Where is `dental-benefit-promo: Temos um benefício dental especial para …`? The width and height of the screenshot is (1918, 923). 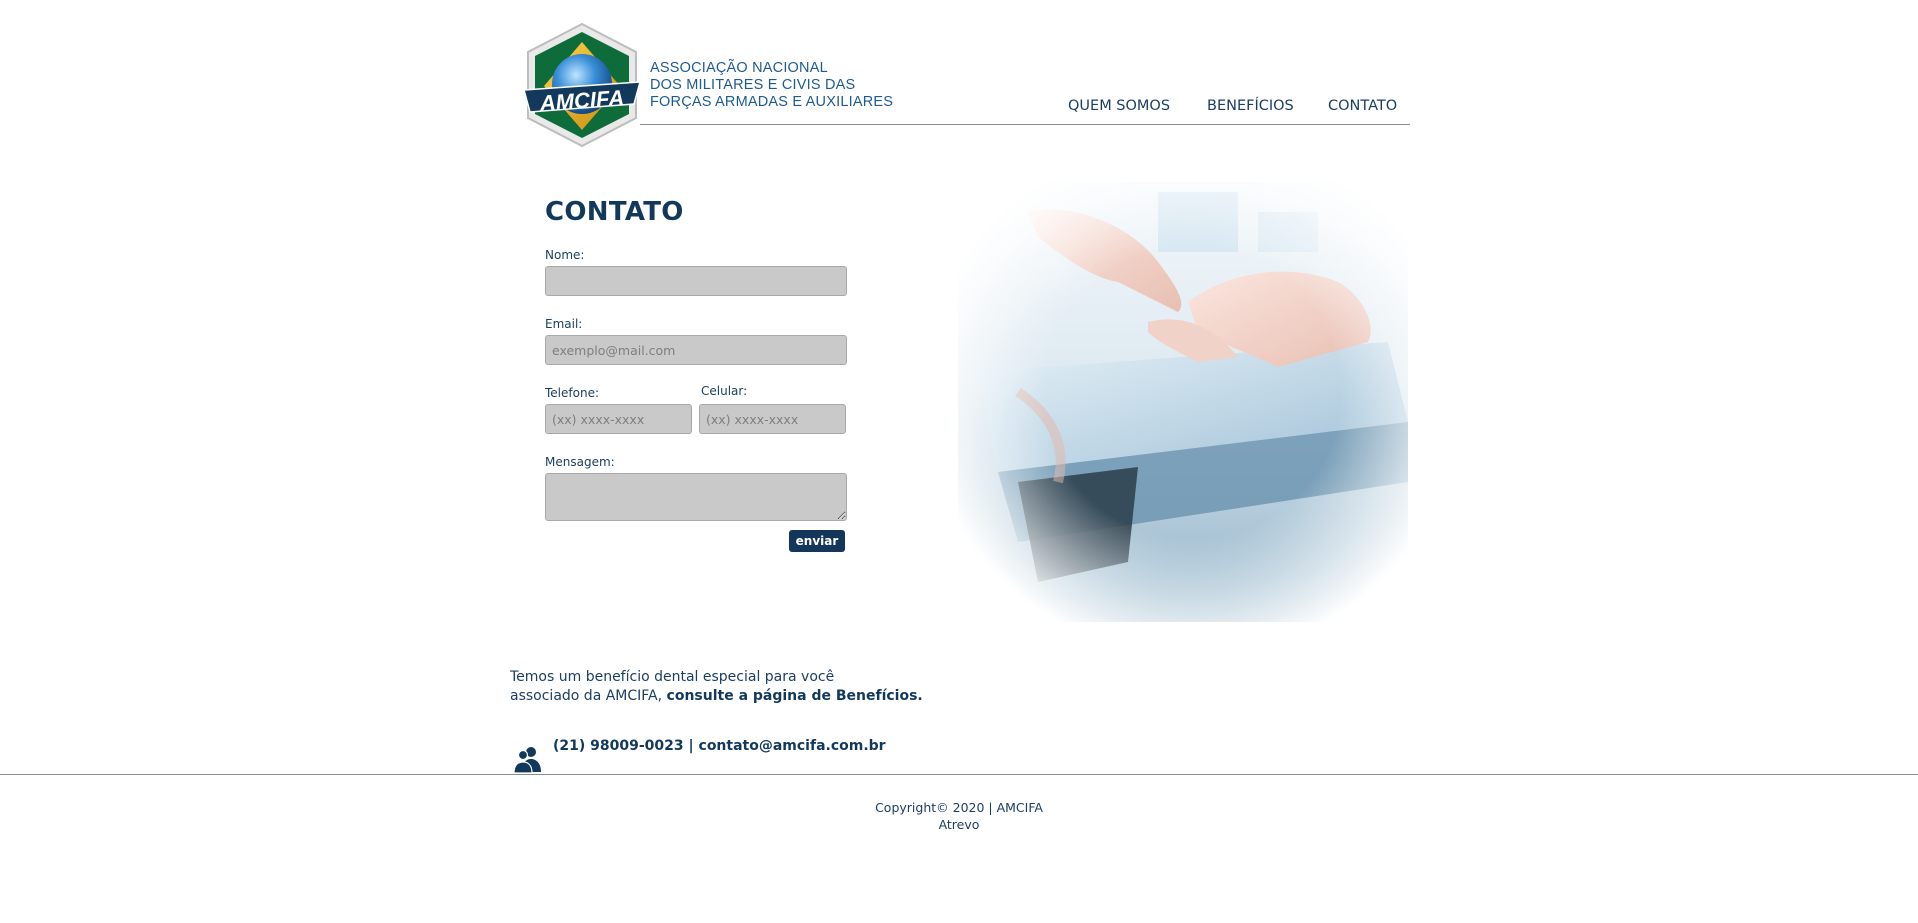
dental-benefit-promo: Temos um benefício dental especial para … is located at coordinates (716, 687).